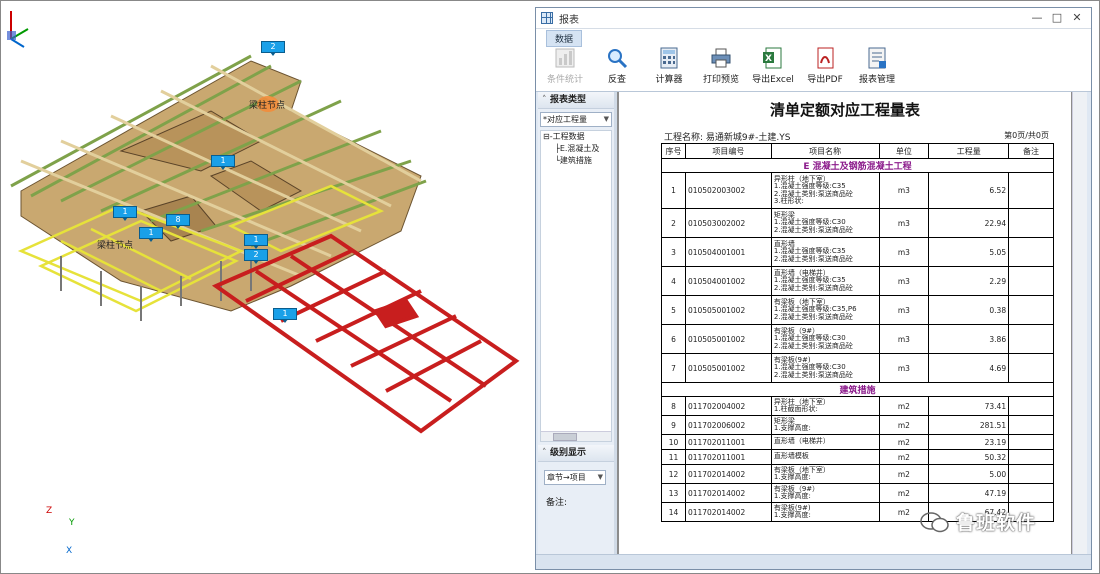 Image resolution: width=1100 pixels, height=574 pixels. What do you see at coordinates (565, 437) in the screenshot?
I see `scrollbar-thumb` at bounding box center [565, 437].